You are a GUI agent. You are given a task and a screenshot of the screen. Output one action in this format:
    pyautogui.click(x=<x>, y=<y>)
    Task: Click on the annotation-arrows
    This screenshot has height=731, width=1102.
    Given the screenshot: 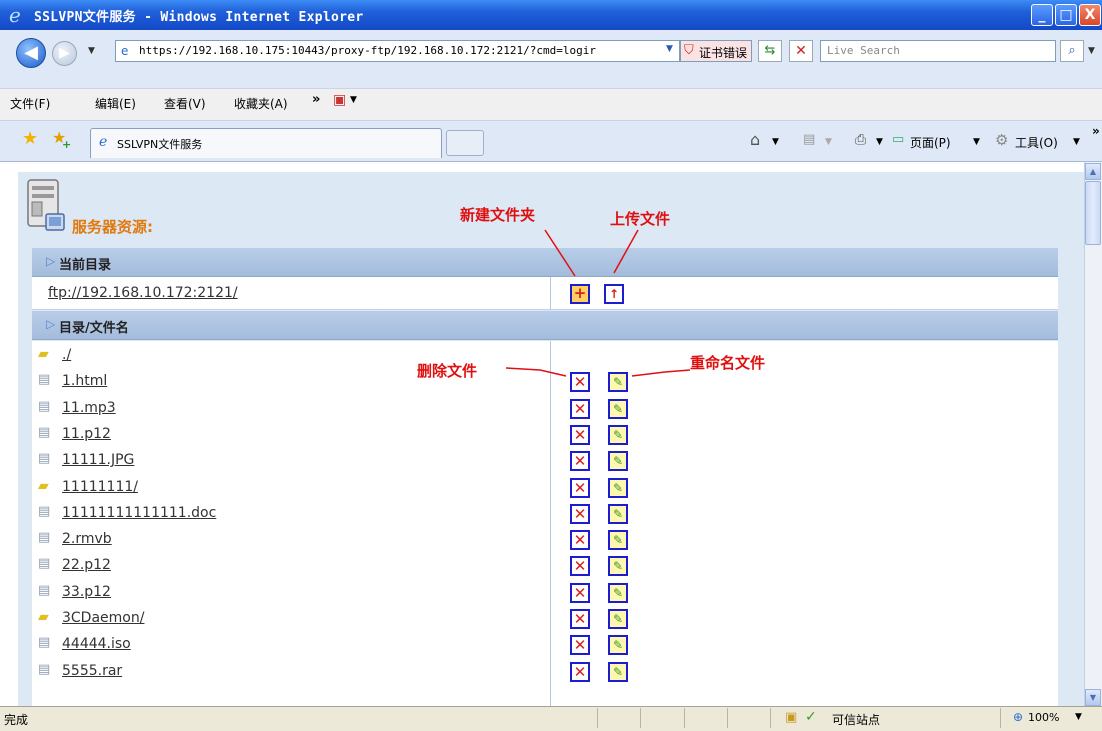 What is the action you would take?
    pyautogui.click(x=598, y=303)
    